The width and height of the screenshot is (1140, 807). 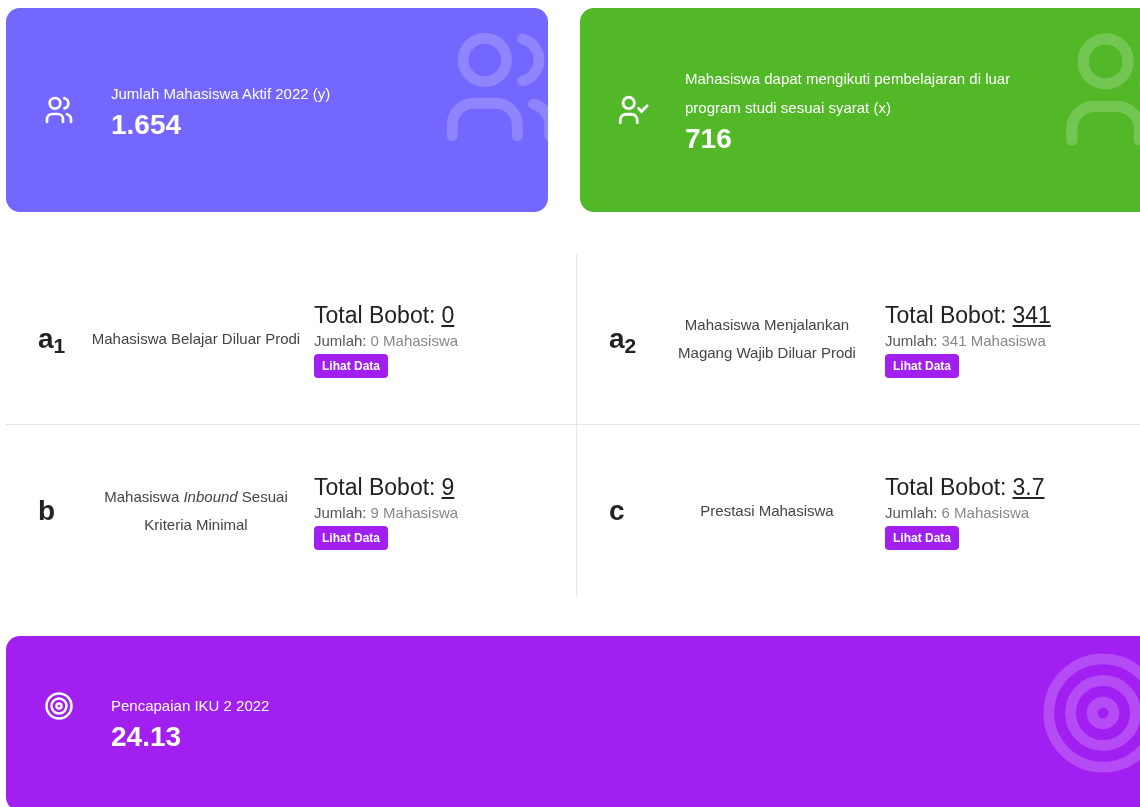 I want to click on card-title: Jumlah Mahasiswa Aktif 2022 (y), so click(x=221, y=93).